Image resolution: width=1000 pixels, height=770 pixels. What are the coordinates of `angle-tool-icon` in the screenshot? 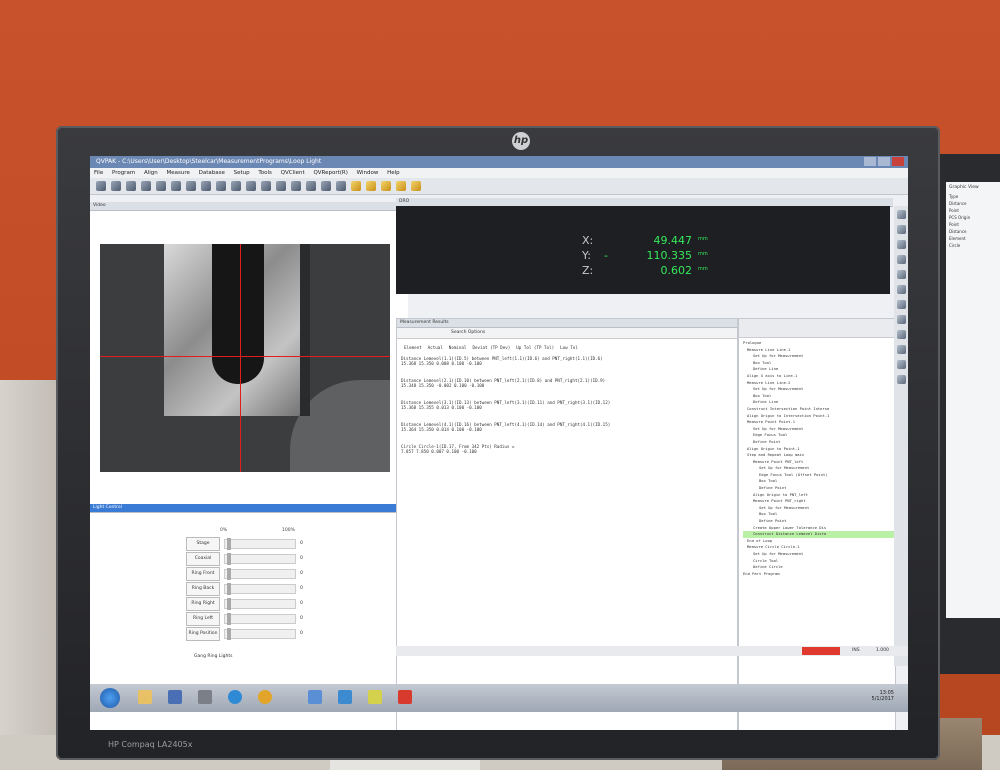 It's located at (251, 186).